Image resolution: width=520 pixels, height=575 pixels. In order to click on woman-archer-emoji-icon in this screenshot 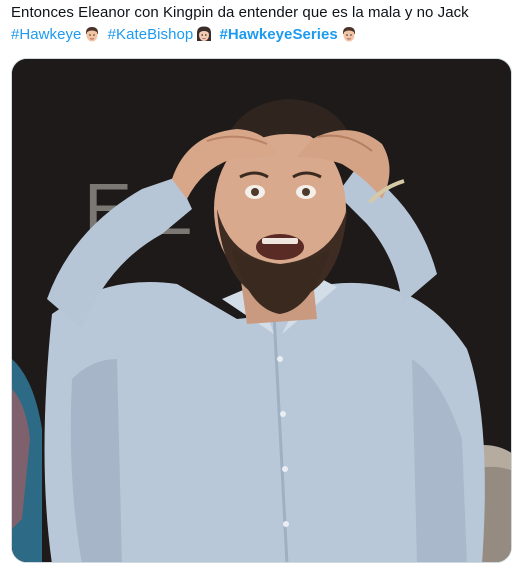, I will do `click(204, 33)`.